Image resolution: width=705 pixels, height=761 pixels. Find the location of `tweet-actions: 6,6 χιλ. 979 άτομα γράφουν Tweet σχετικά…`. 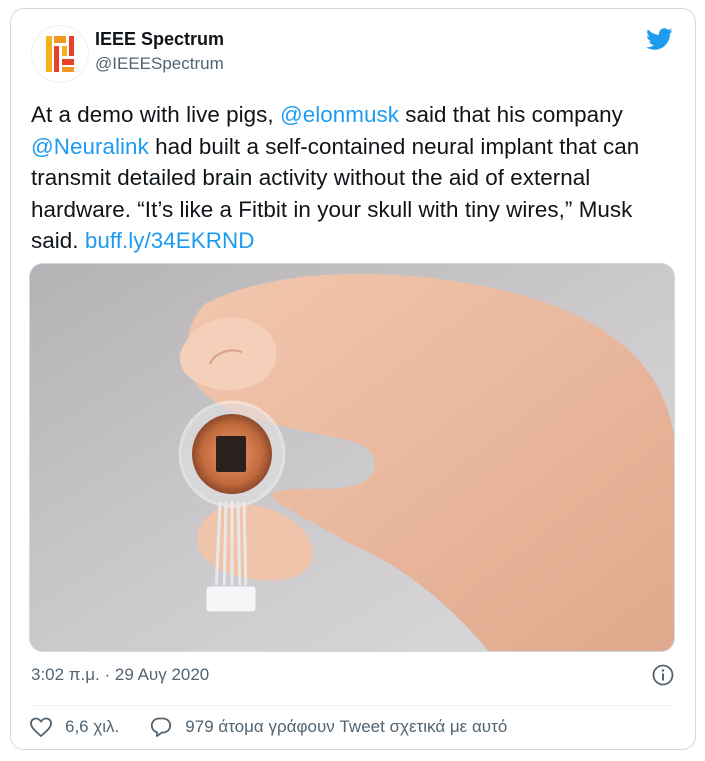

tweet-actions: 6,6 χιλ. 979 άτομα γράφουν Tweet σχετικά… is located at coordinates (283, 727).